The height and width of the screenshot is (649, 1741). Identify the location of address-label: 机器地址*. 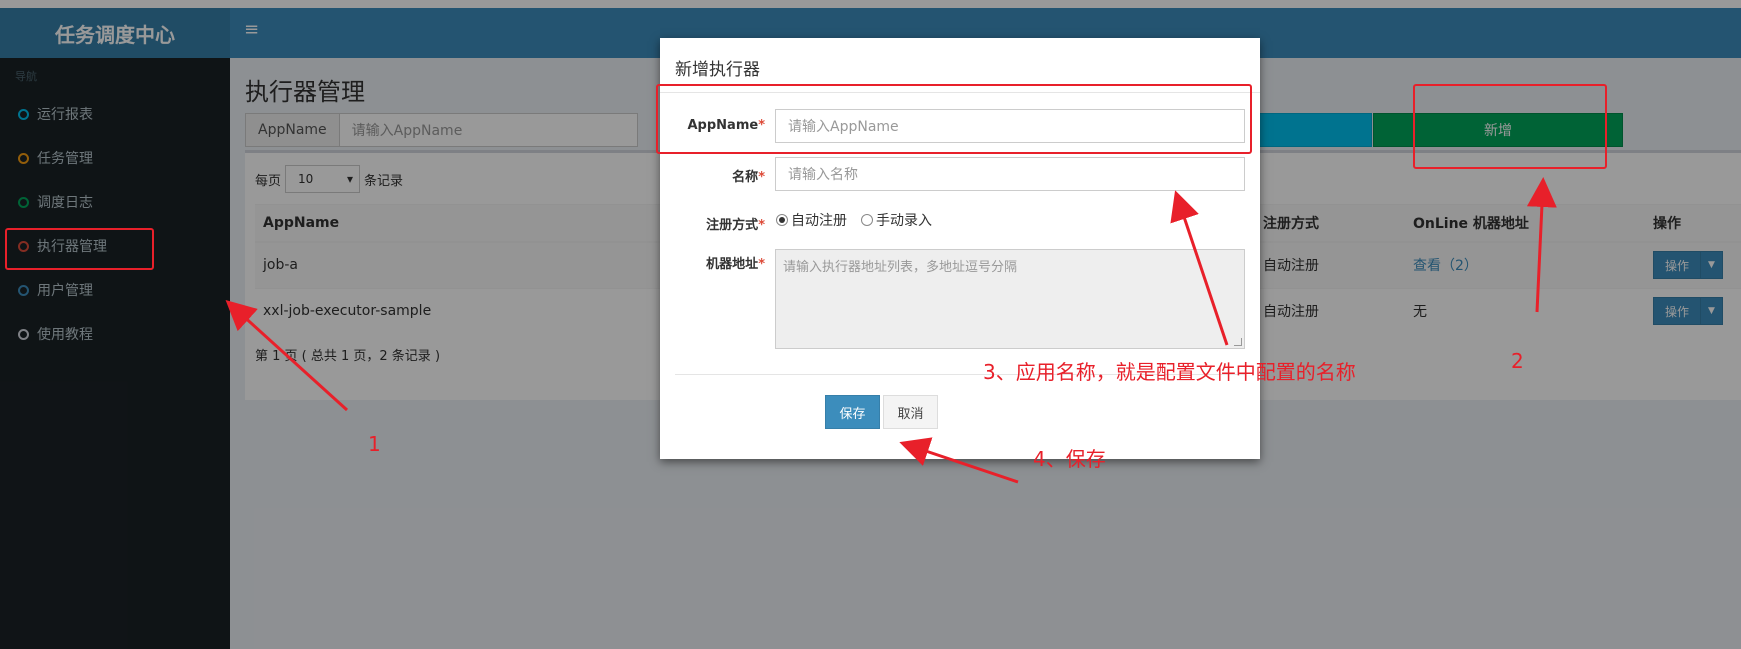
(720, 262).